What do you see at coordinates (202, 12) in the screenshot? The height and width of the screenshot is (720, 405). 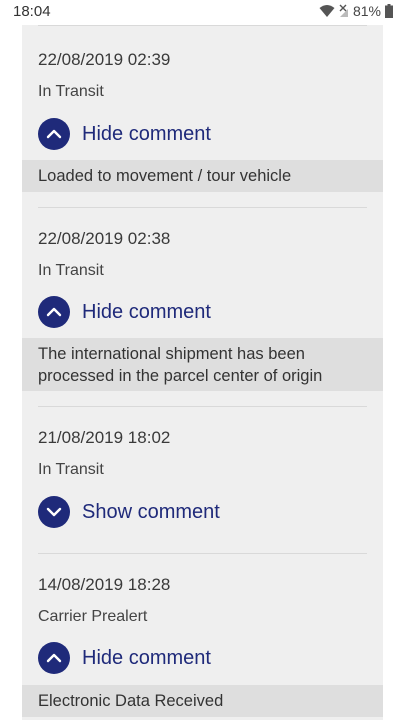 I see `status-bar: 18:04 81%` at bounding box center [202, 12].